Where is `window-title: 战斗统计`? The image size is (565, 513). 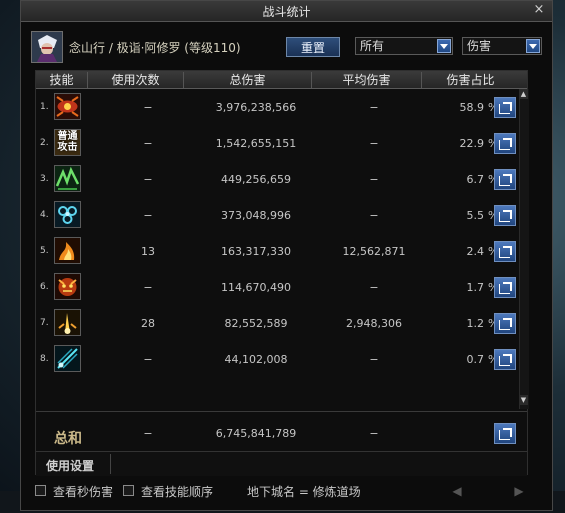
window-title: 战斗统计 is located at coordinates (286, 12).